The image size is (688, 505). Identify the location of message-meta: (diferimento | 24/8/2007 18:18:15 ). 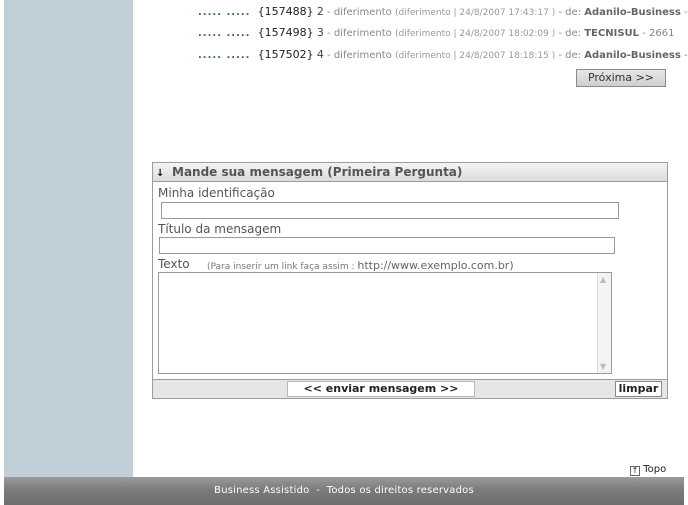
(475, 56).